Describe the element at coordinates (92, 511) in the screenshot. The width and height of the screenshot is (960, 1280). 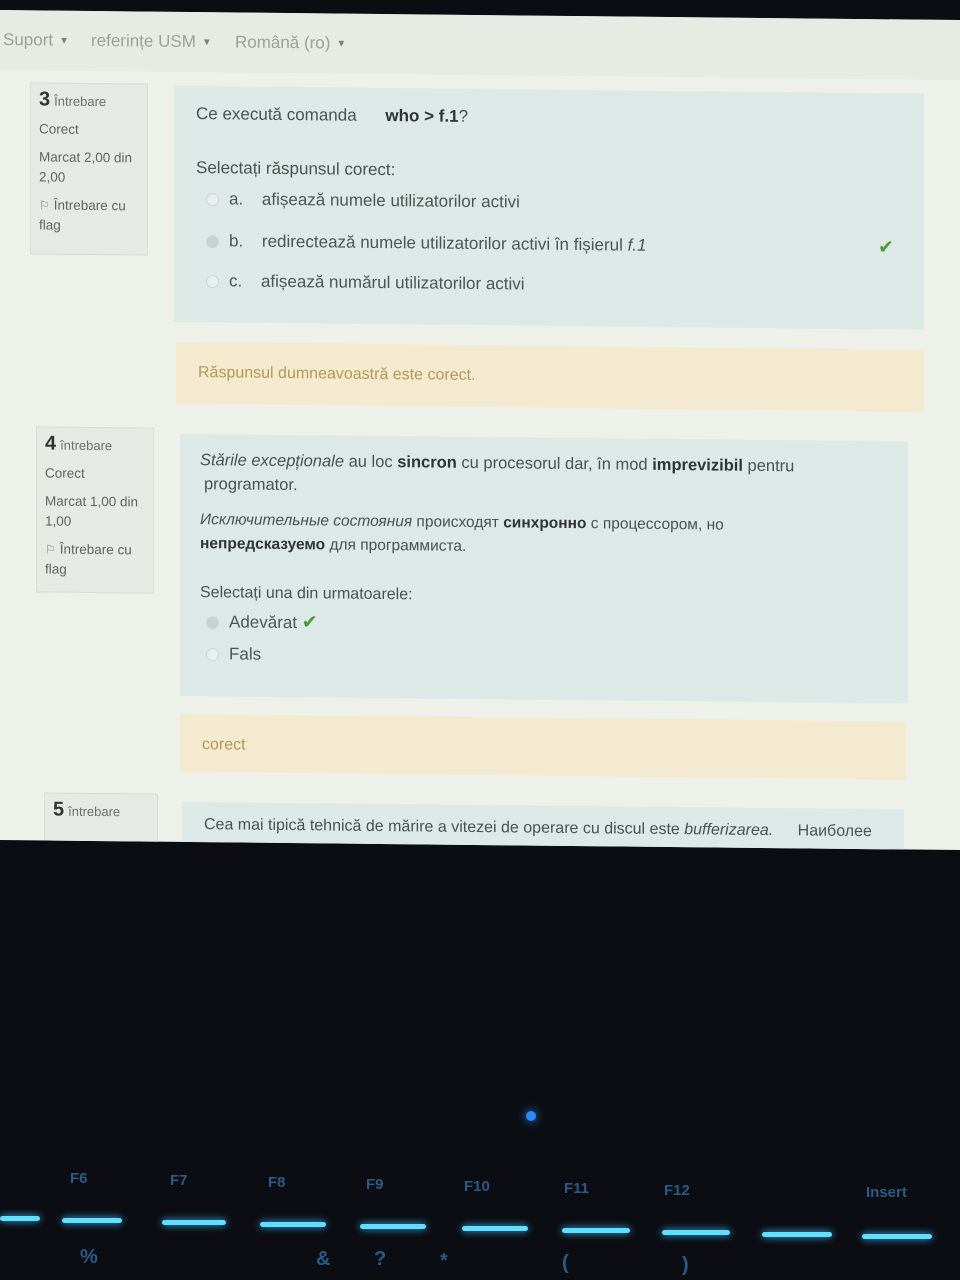
I see `question-mark: Marcat 1,00 din 1,00` at that location.